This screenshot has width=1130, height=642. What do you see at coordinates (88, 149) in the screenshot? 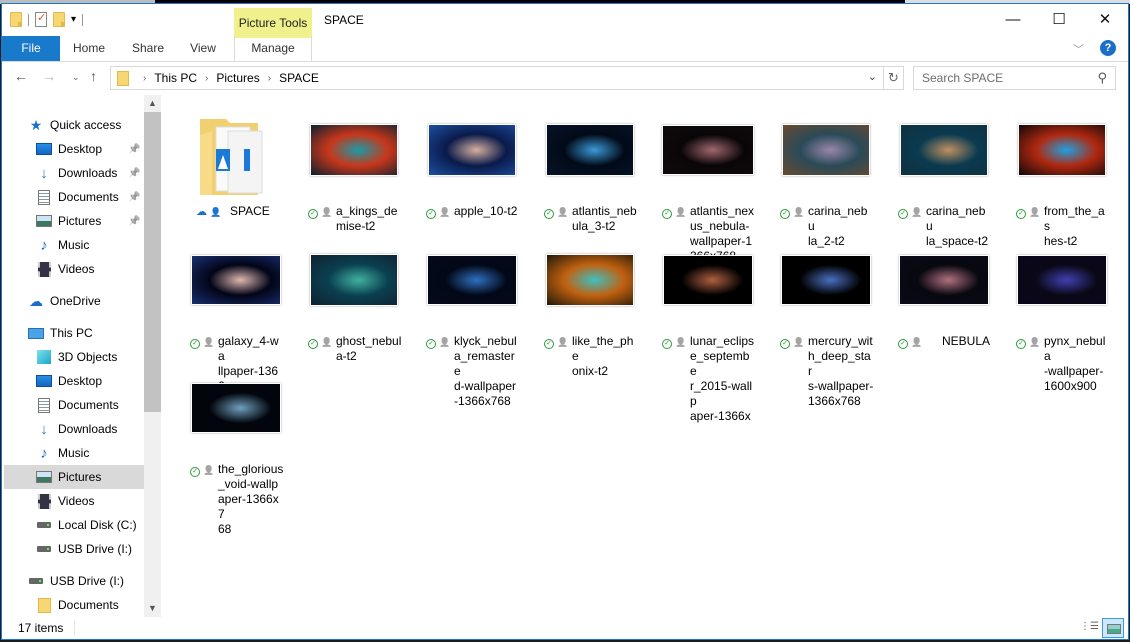
I see `sidebar-item-desktop: Desktop 📌` at bounding box center [88, 149].